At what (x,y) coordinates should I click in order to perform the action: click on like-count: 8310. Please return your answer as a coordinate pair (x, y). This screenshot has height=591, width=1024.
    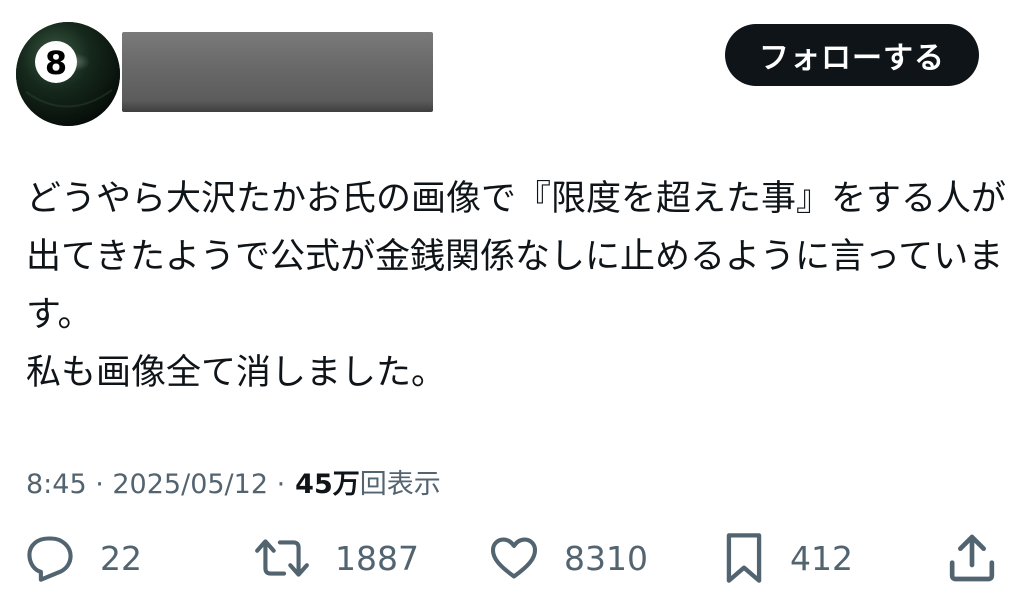
    Looking at the image, I should click on (606, 558).